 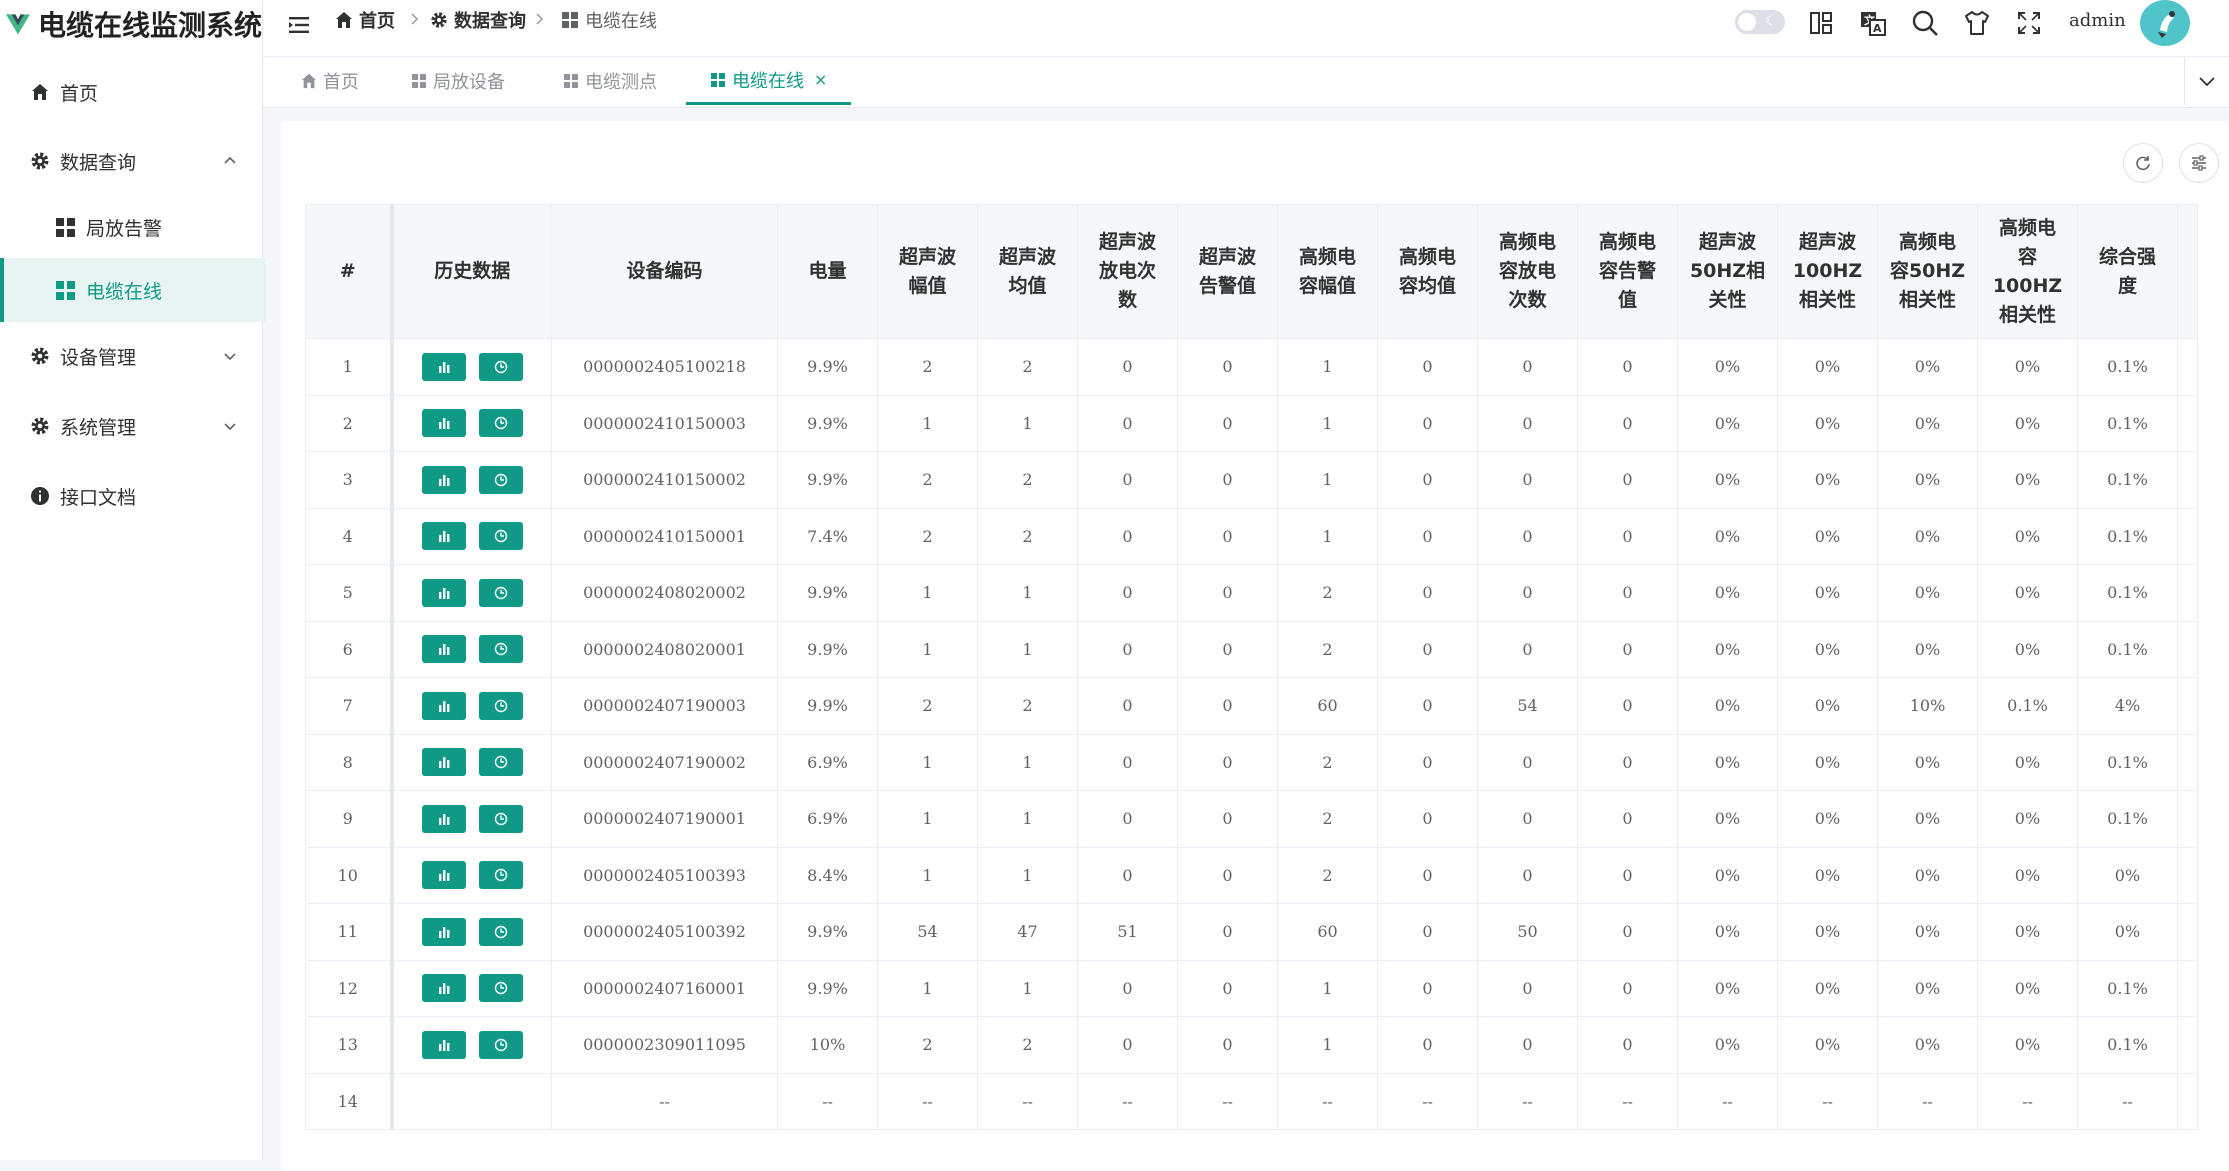 What do you see at coordinates (1760, 22) in the screenshot?
I see `theme-toggle: ☾` at bounding box center [1760, 22].